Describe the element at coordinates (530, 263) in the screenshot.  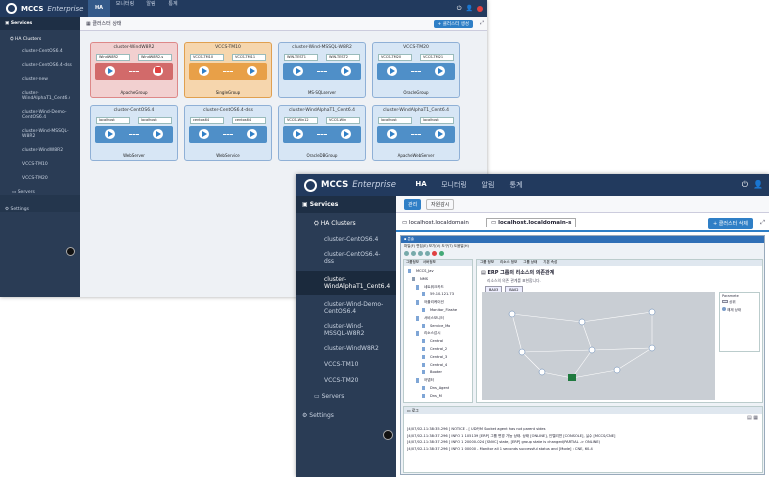
I see `tab-group-state: 그룹 상태` at that location.